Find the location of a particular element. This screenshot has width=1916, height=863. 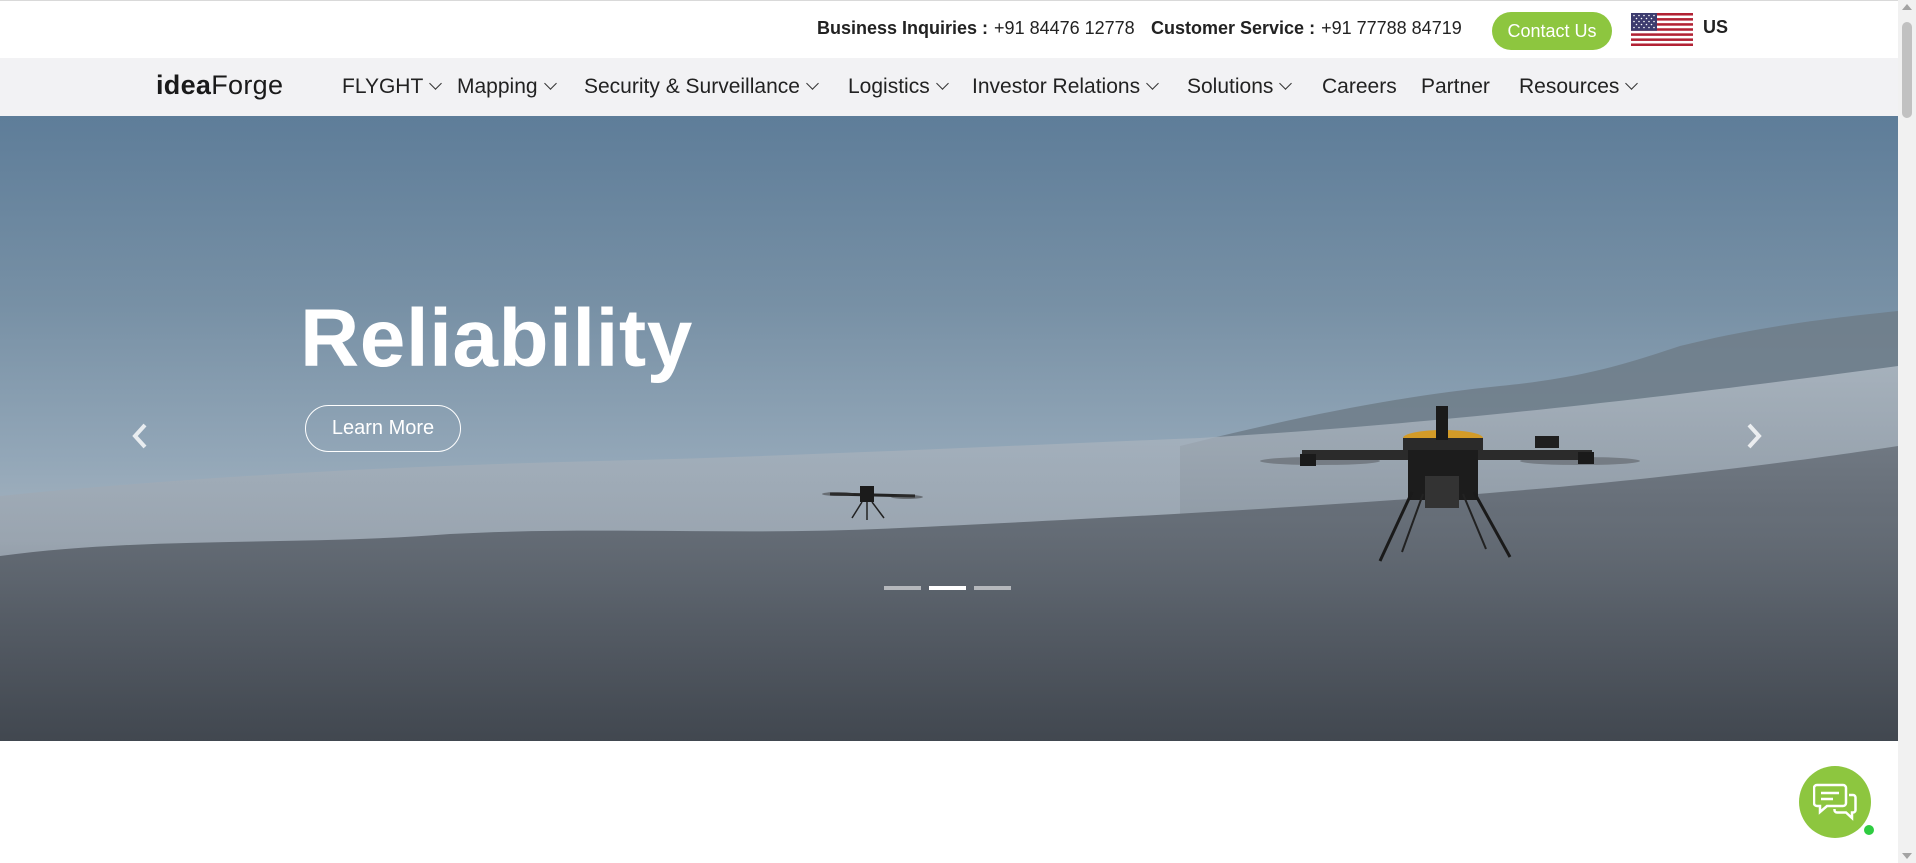

chat-online-status-dot is located at coordinates (1869, 830).